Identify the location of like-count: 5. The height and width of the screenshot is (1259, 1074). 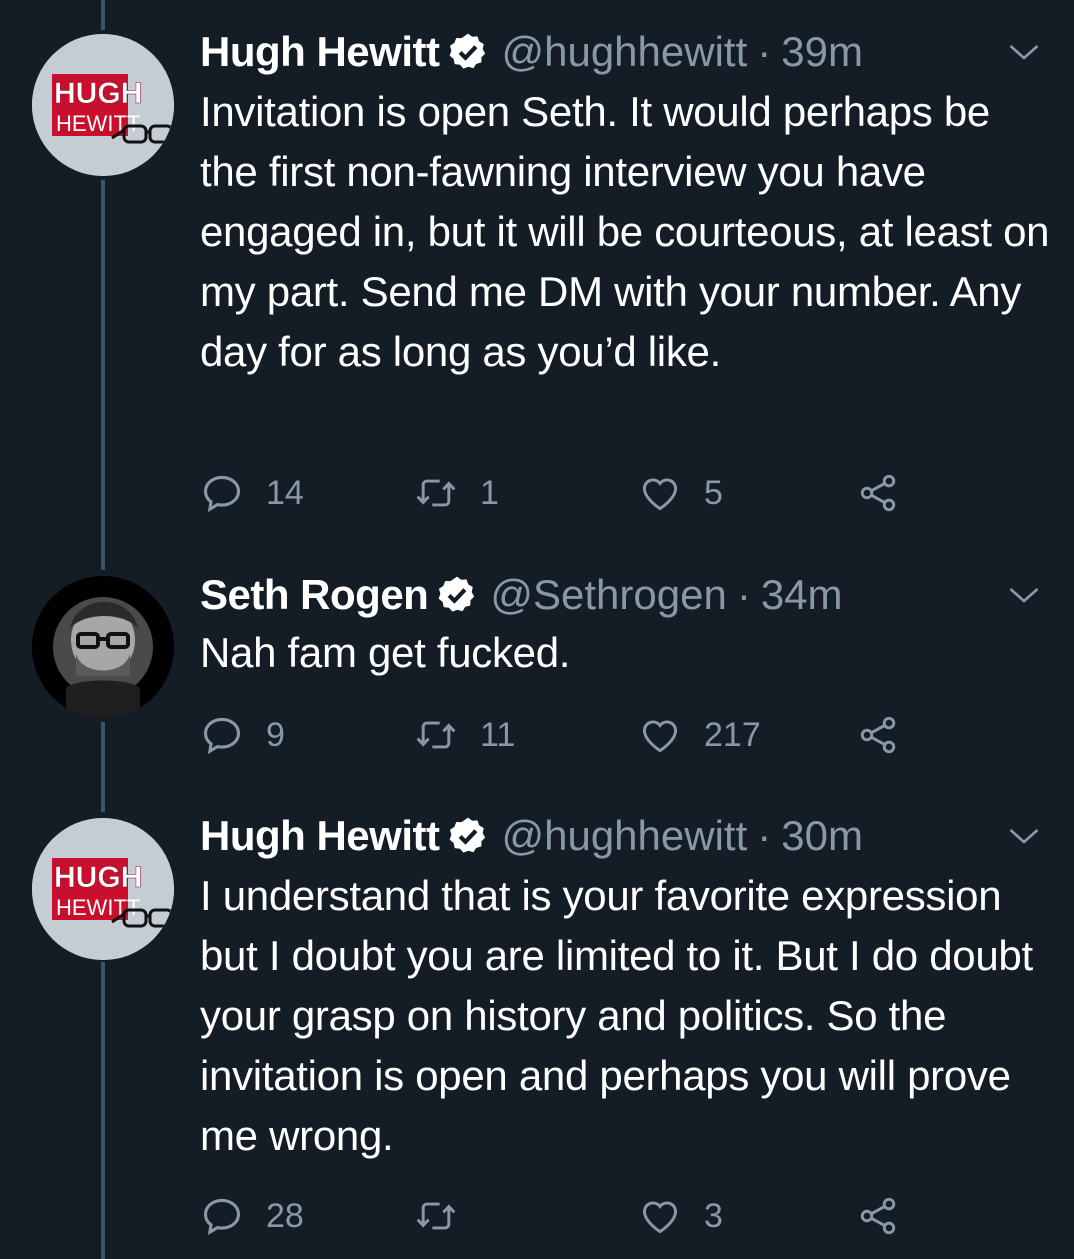
(713, 492).